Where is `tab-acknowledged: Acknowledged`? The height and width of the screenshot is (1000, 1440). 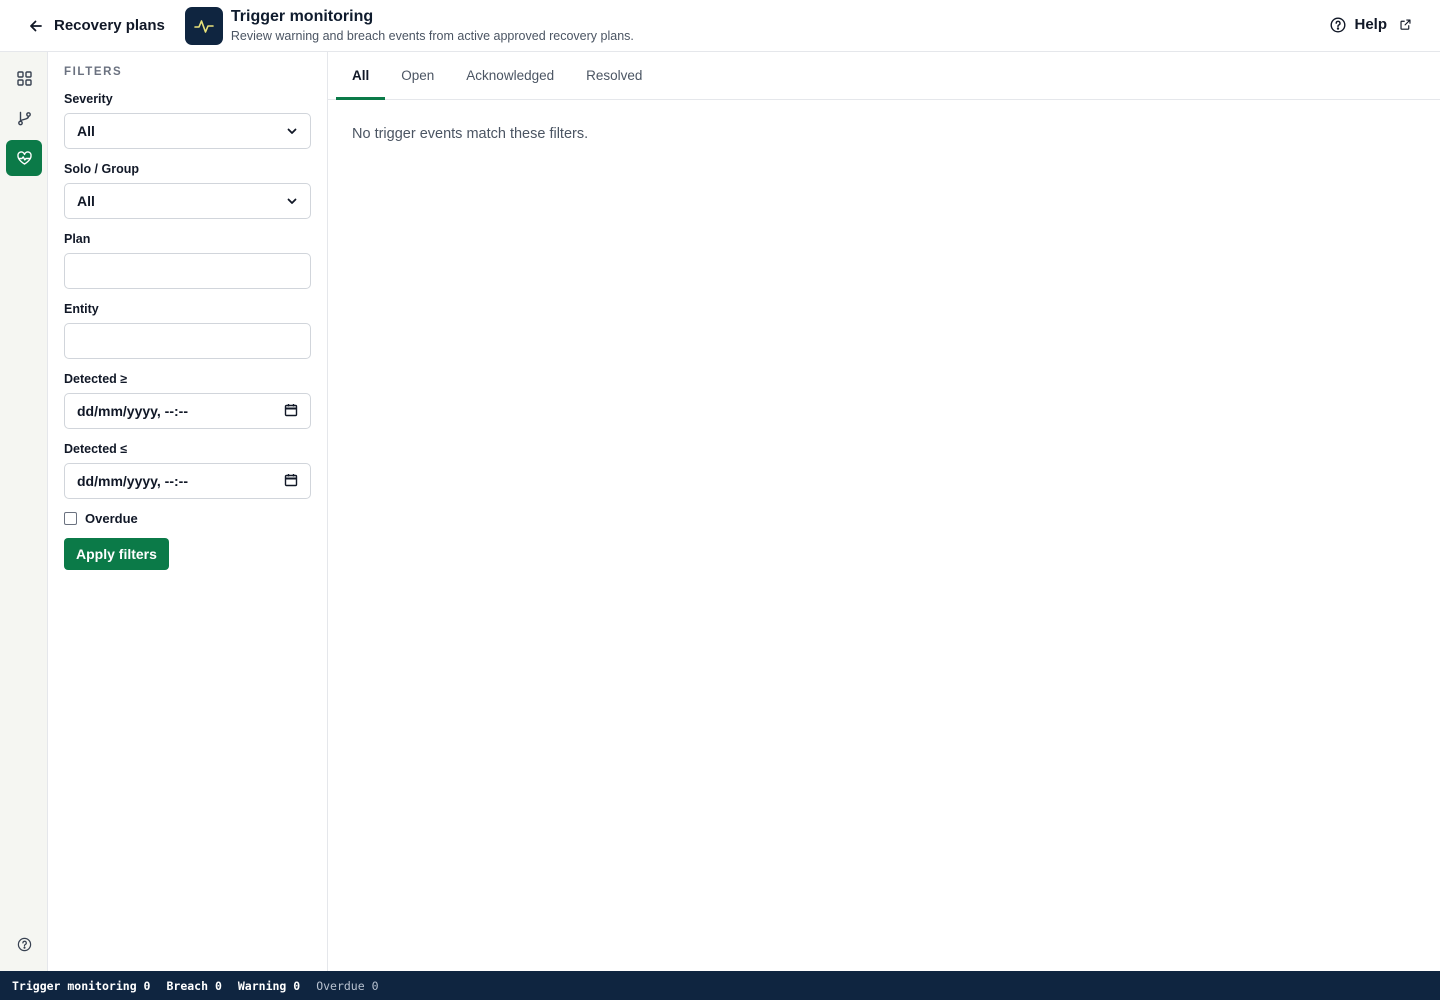 tab-acknowledged: Acknowledged is located at coordinates (510, 75).